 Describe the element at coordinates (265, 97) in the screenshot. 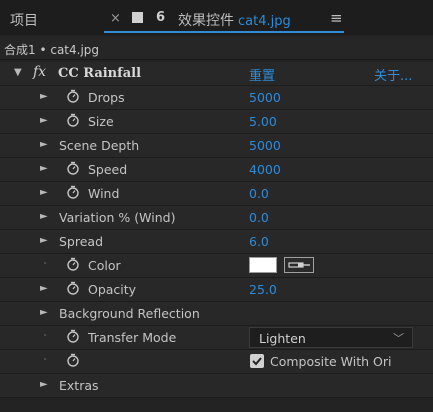

I see `property-value-drops: 5000` at that location.